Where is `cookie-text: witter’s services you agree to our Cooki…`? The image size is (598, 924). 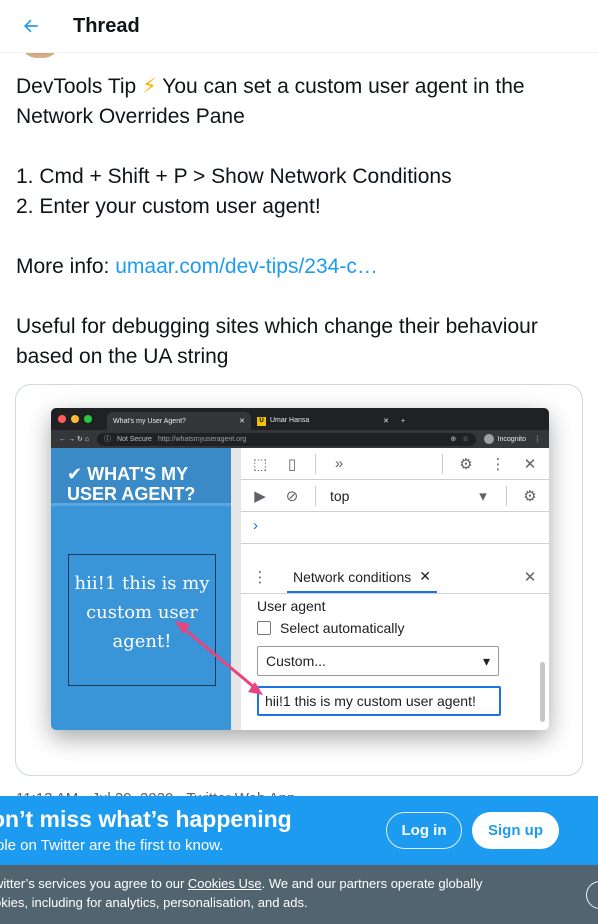
cookie-text: witter’s services you agree to our Cooki… is located at coordinates (277, 893).